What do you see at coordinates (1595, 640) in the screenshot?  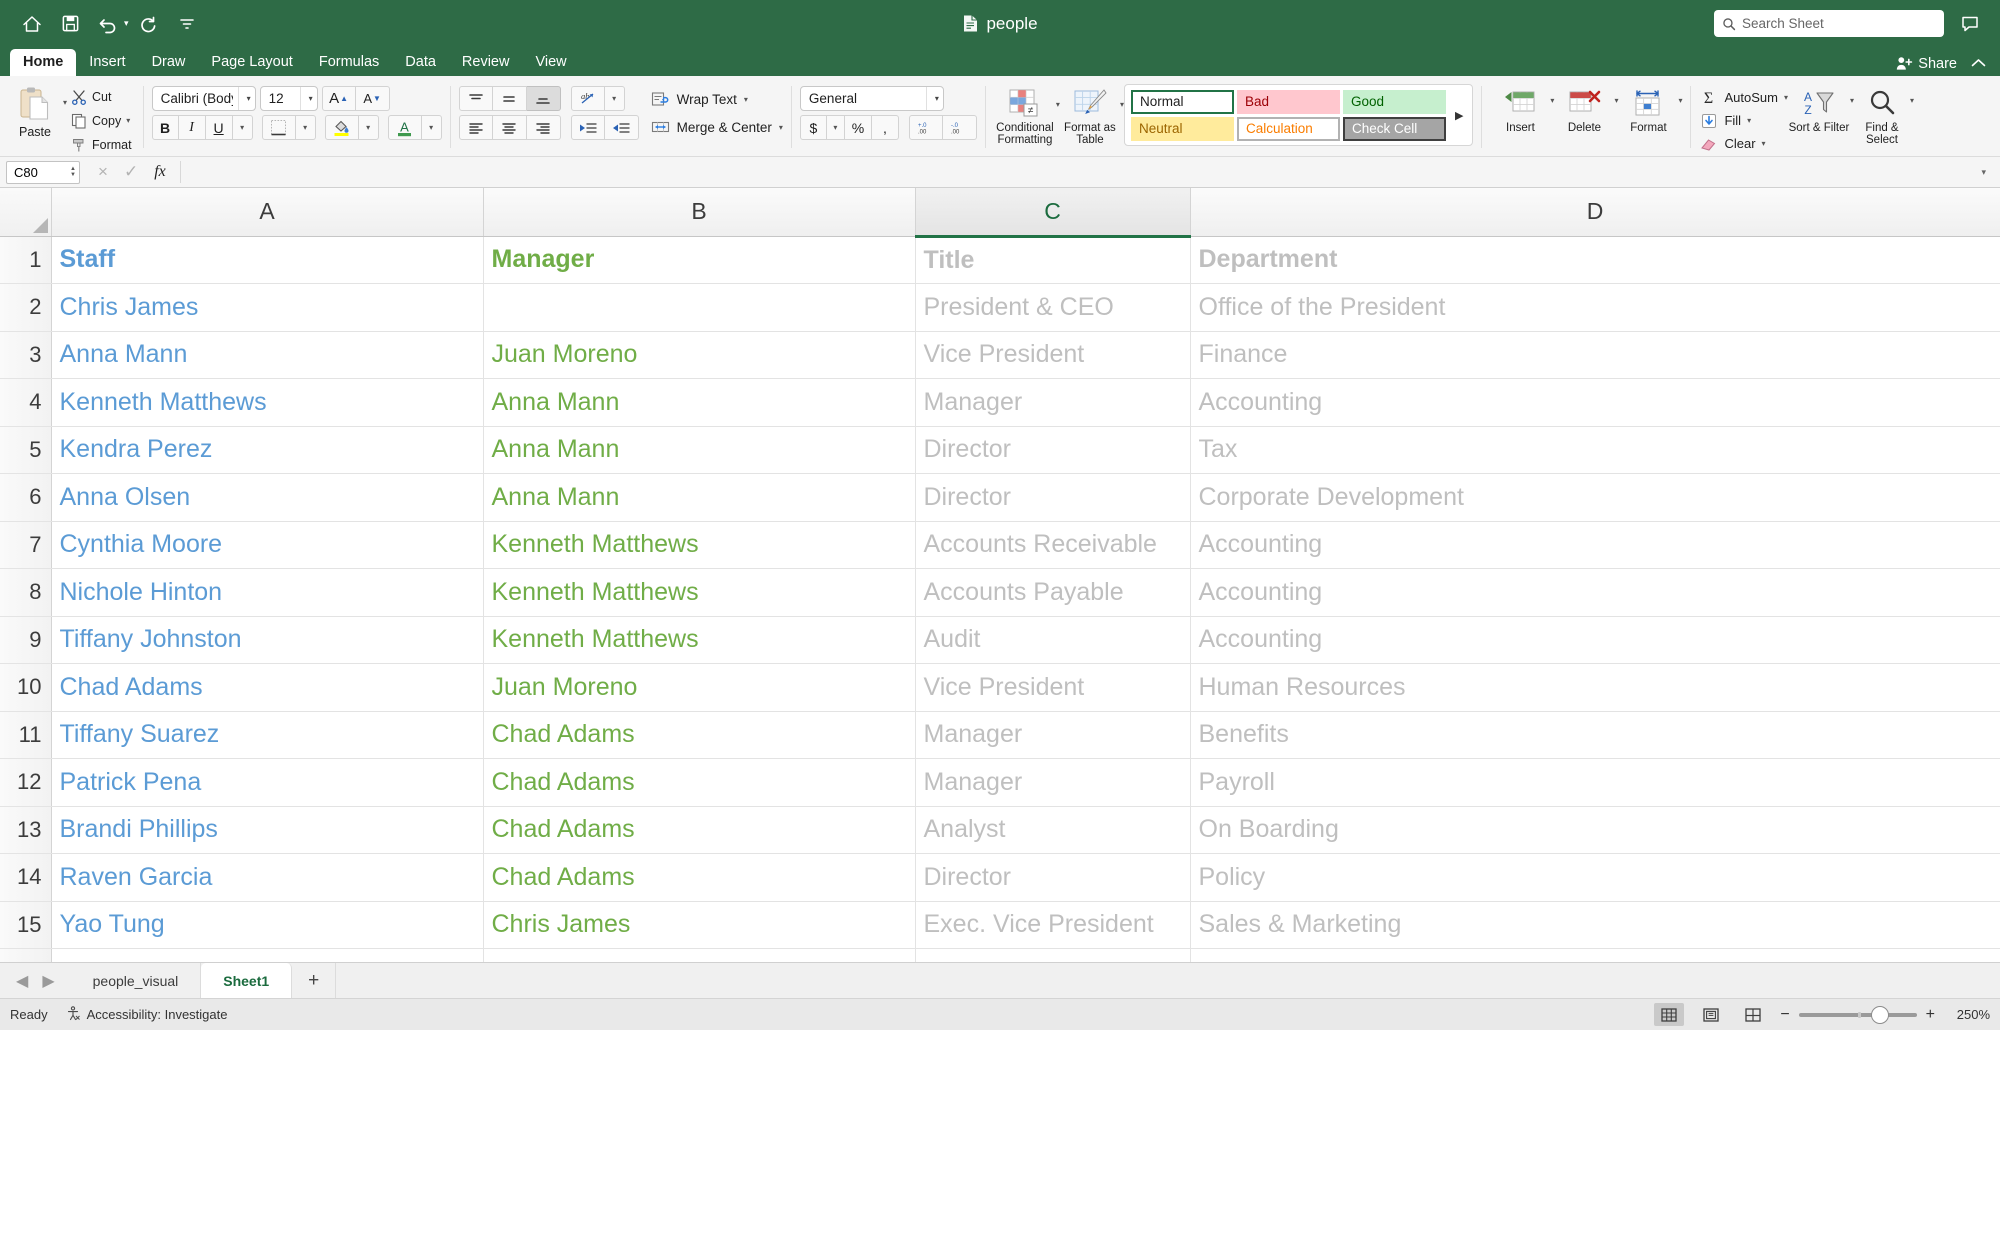 I see `cell-D9: Accounting` at bounding box center [1595, 640].